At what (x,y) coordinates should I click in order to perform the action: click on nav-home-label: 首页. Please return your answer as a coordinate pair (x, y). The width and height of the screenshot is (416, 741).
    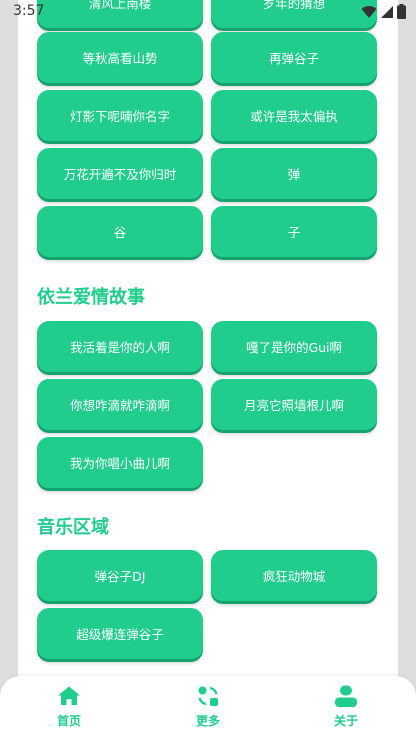
    Looking at the image, I should click on (68, 721).